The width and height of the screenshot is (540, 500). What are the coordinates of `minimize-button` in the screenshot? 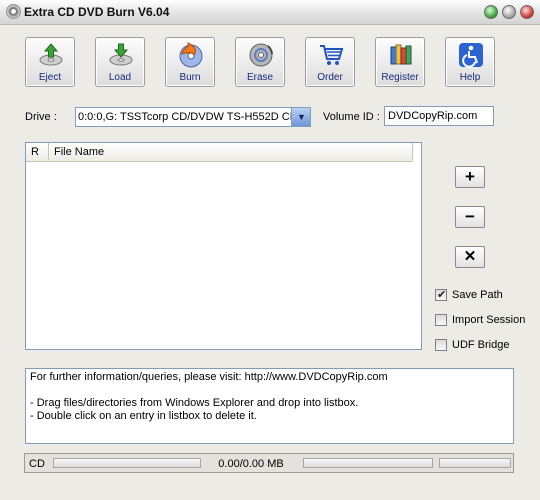 It's located at (491, 12).